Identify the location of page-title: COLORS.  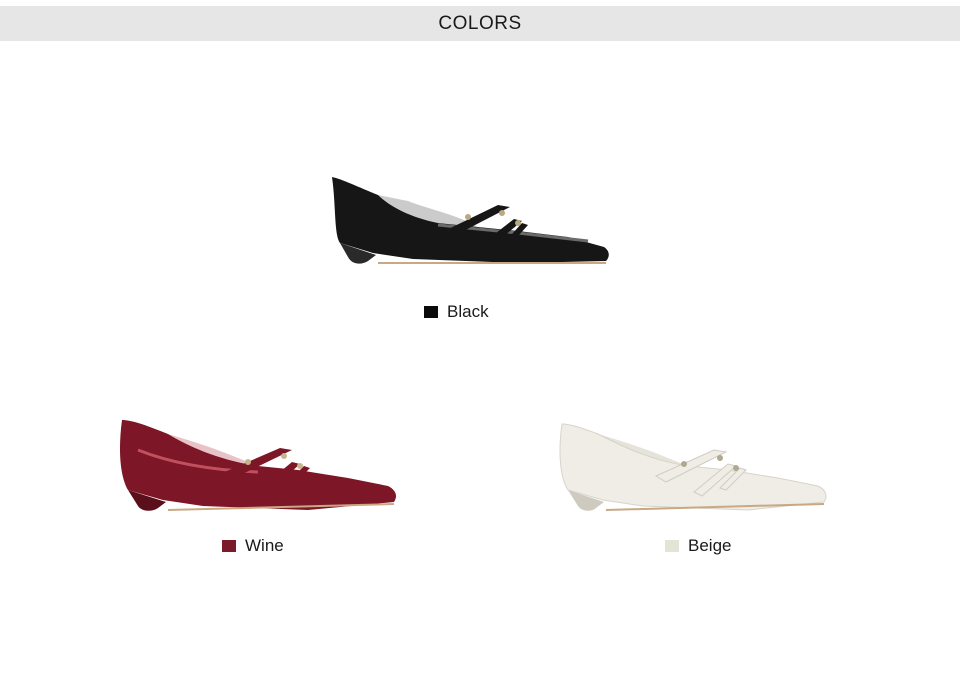
(480, 23).